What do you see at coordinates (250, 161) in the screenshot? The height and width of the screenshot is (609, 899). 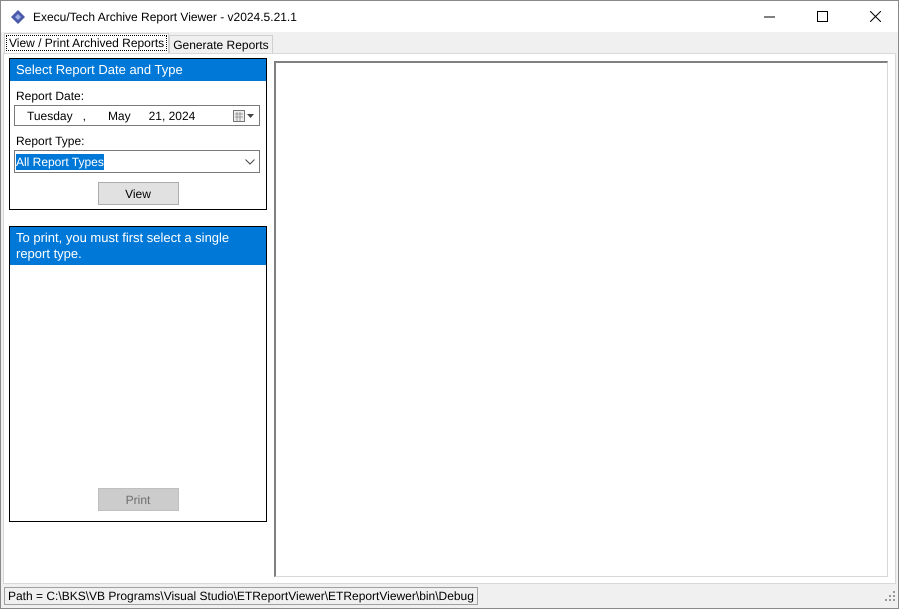 I see `chevron-down-icon` at bounding box center [250, 161].